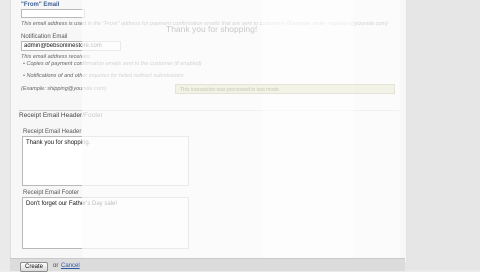 Image resolution: width=480 pixels, height=272 pixels. Describe the element at coordinates (34, 267) in the screenshot. I see `create-button: Create` at that location.